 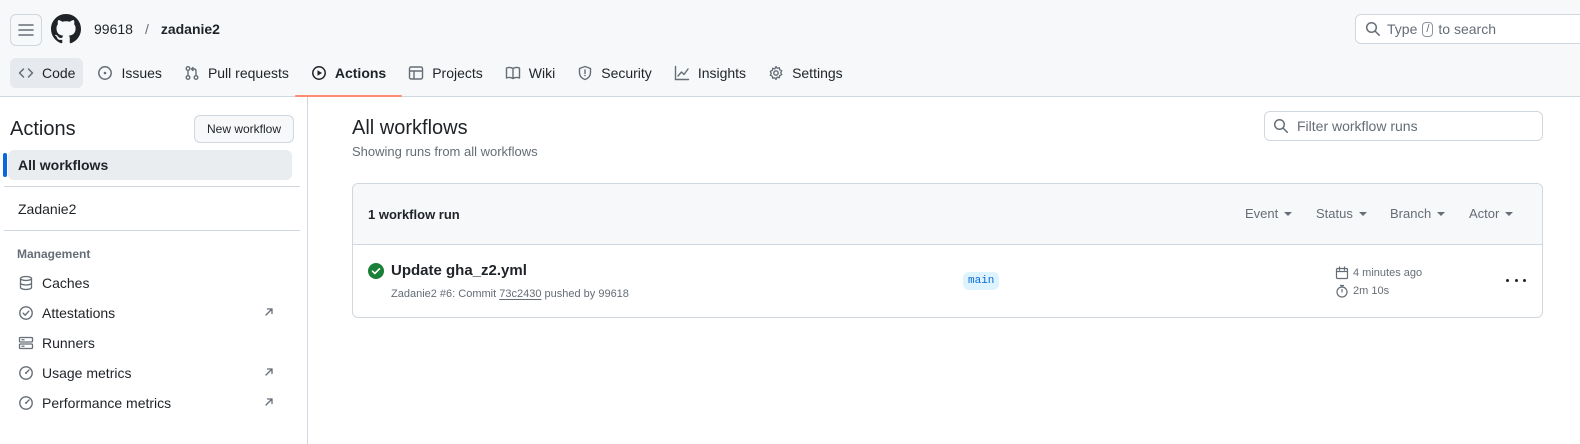 What do you see at coordinates (585, 73) in the screenshot?
I see `shield-icon` at bounding box center [585, 73].